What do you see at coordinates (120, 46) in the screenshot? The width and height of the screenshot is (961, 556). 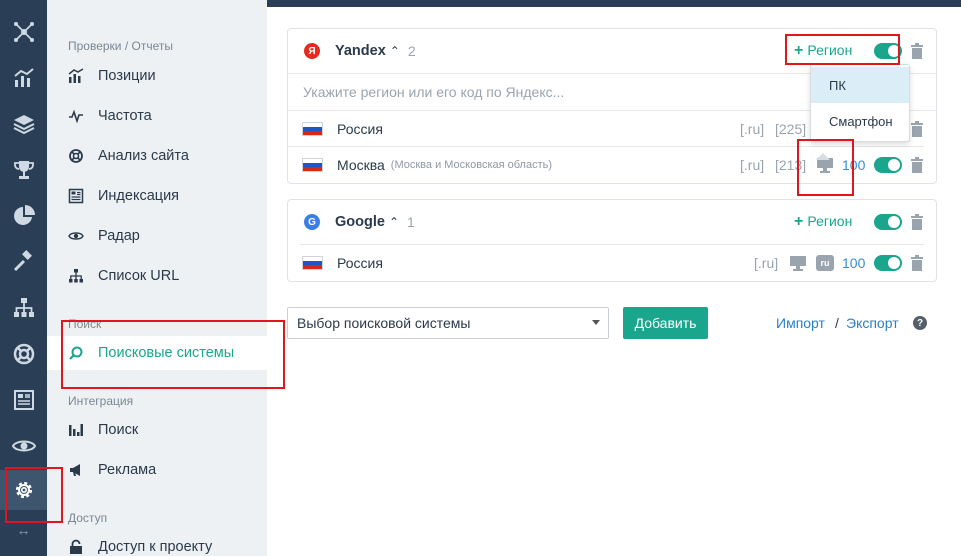 I see `section-reports: Проверки / Отчеты` at bounding box center [120, 46].